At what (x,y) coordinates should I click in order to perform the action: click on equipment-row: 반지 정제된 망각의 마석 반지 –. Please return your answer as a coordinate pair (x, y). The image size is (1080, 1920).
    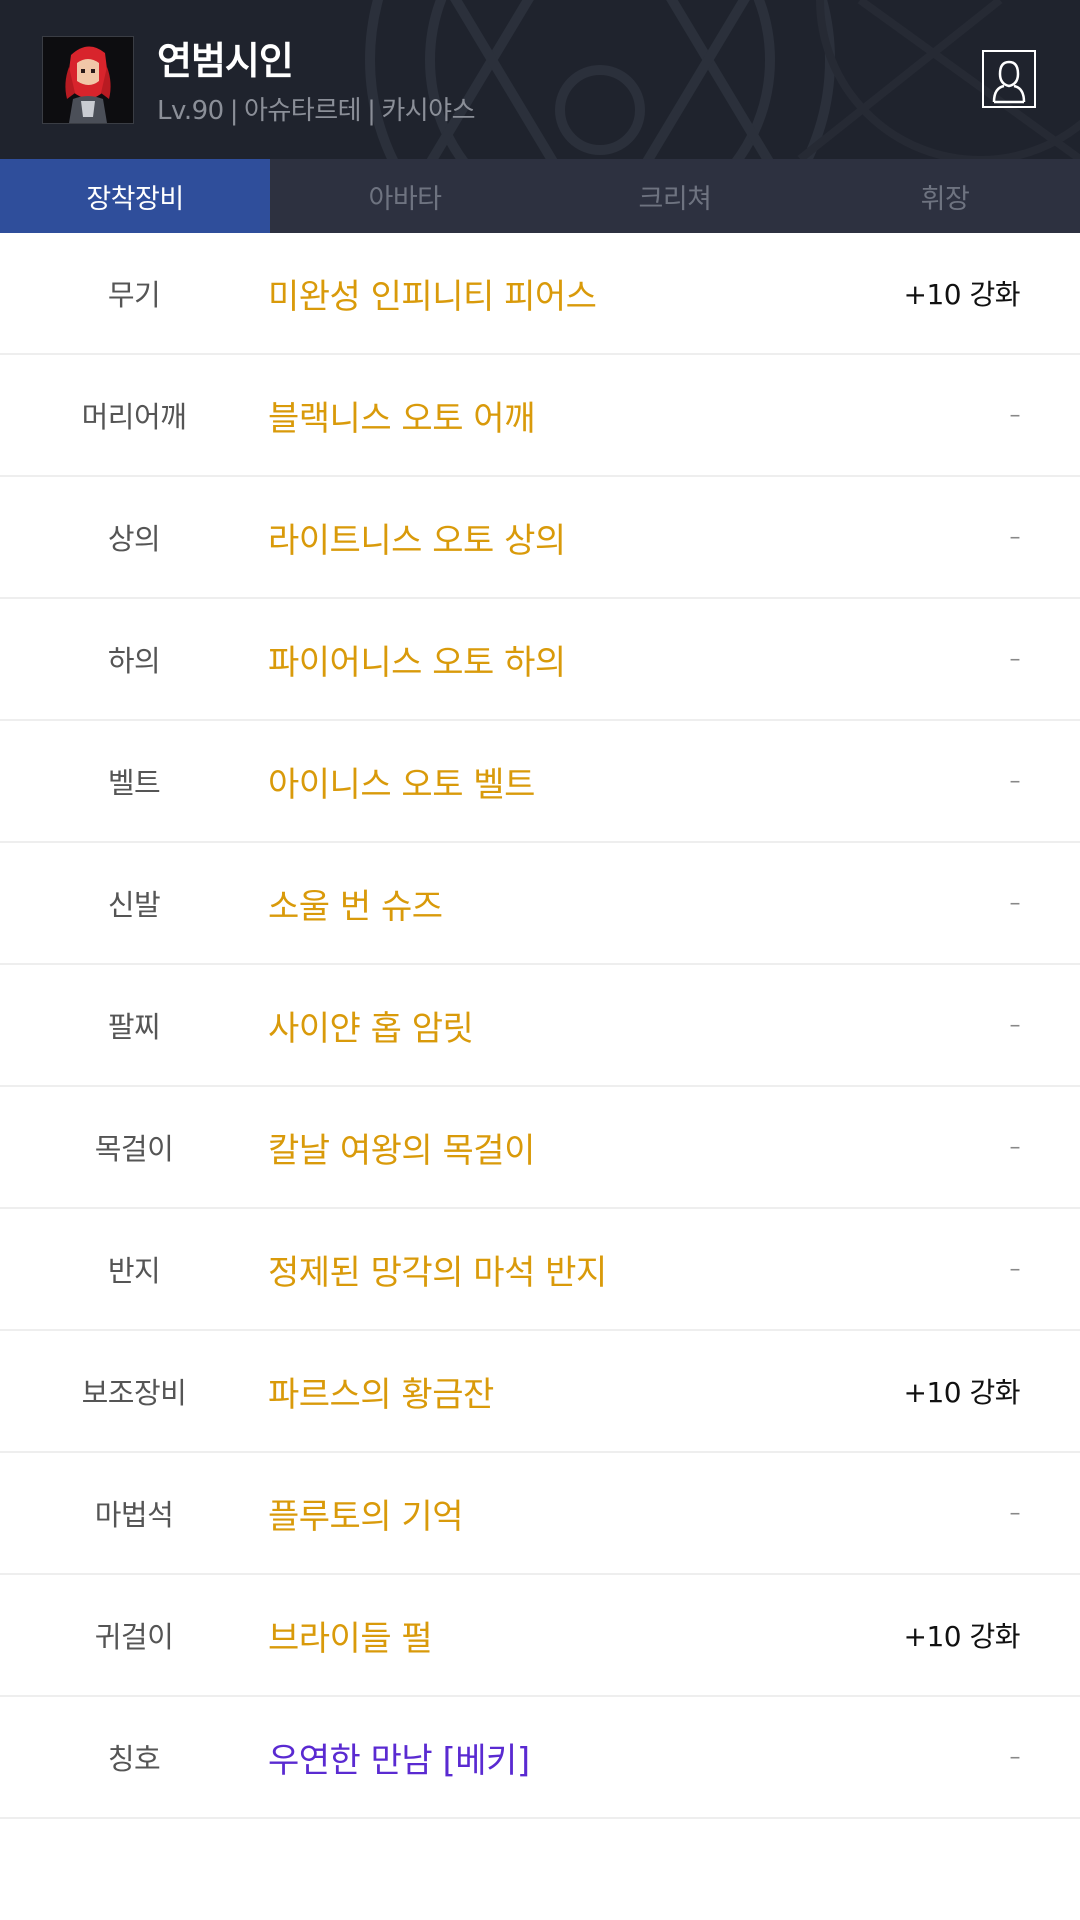
    Looking at the image, I should click on (540, 1270).